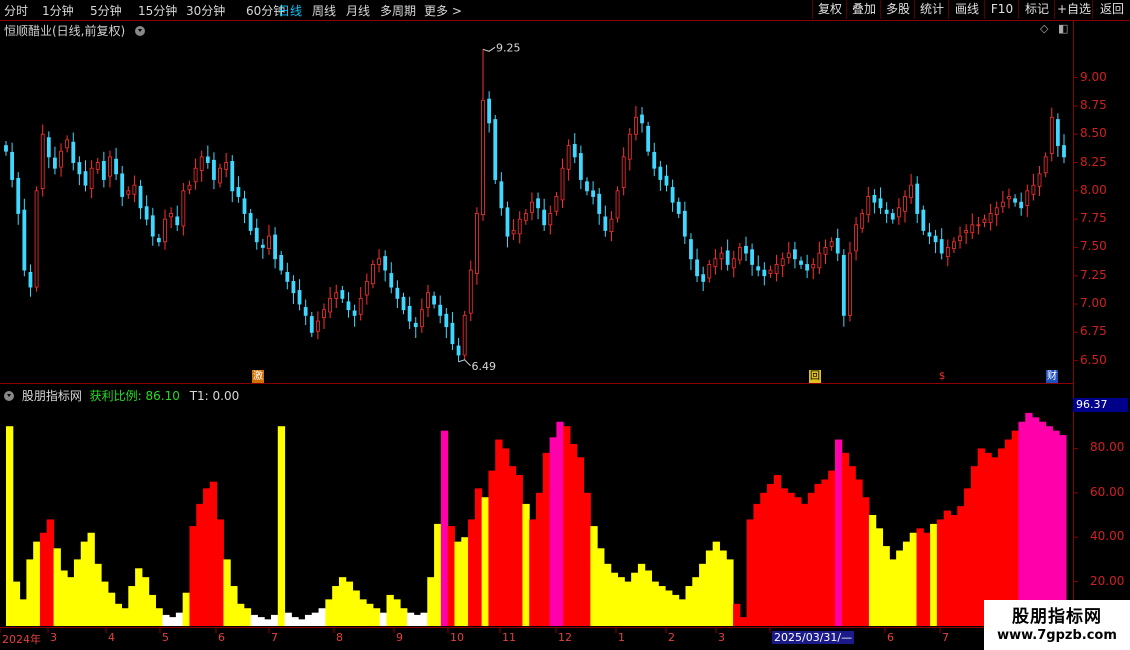 Image resolution: width=1130 pixels, height=650 pixels. What do you see at coordinates (1093, 104) in the screenshot?
I see `price-tick-label: 8.75` at bounding box center [1093, 104].